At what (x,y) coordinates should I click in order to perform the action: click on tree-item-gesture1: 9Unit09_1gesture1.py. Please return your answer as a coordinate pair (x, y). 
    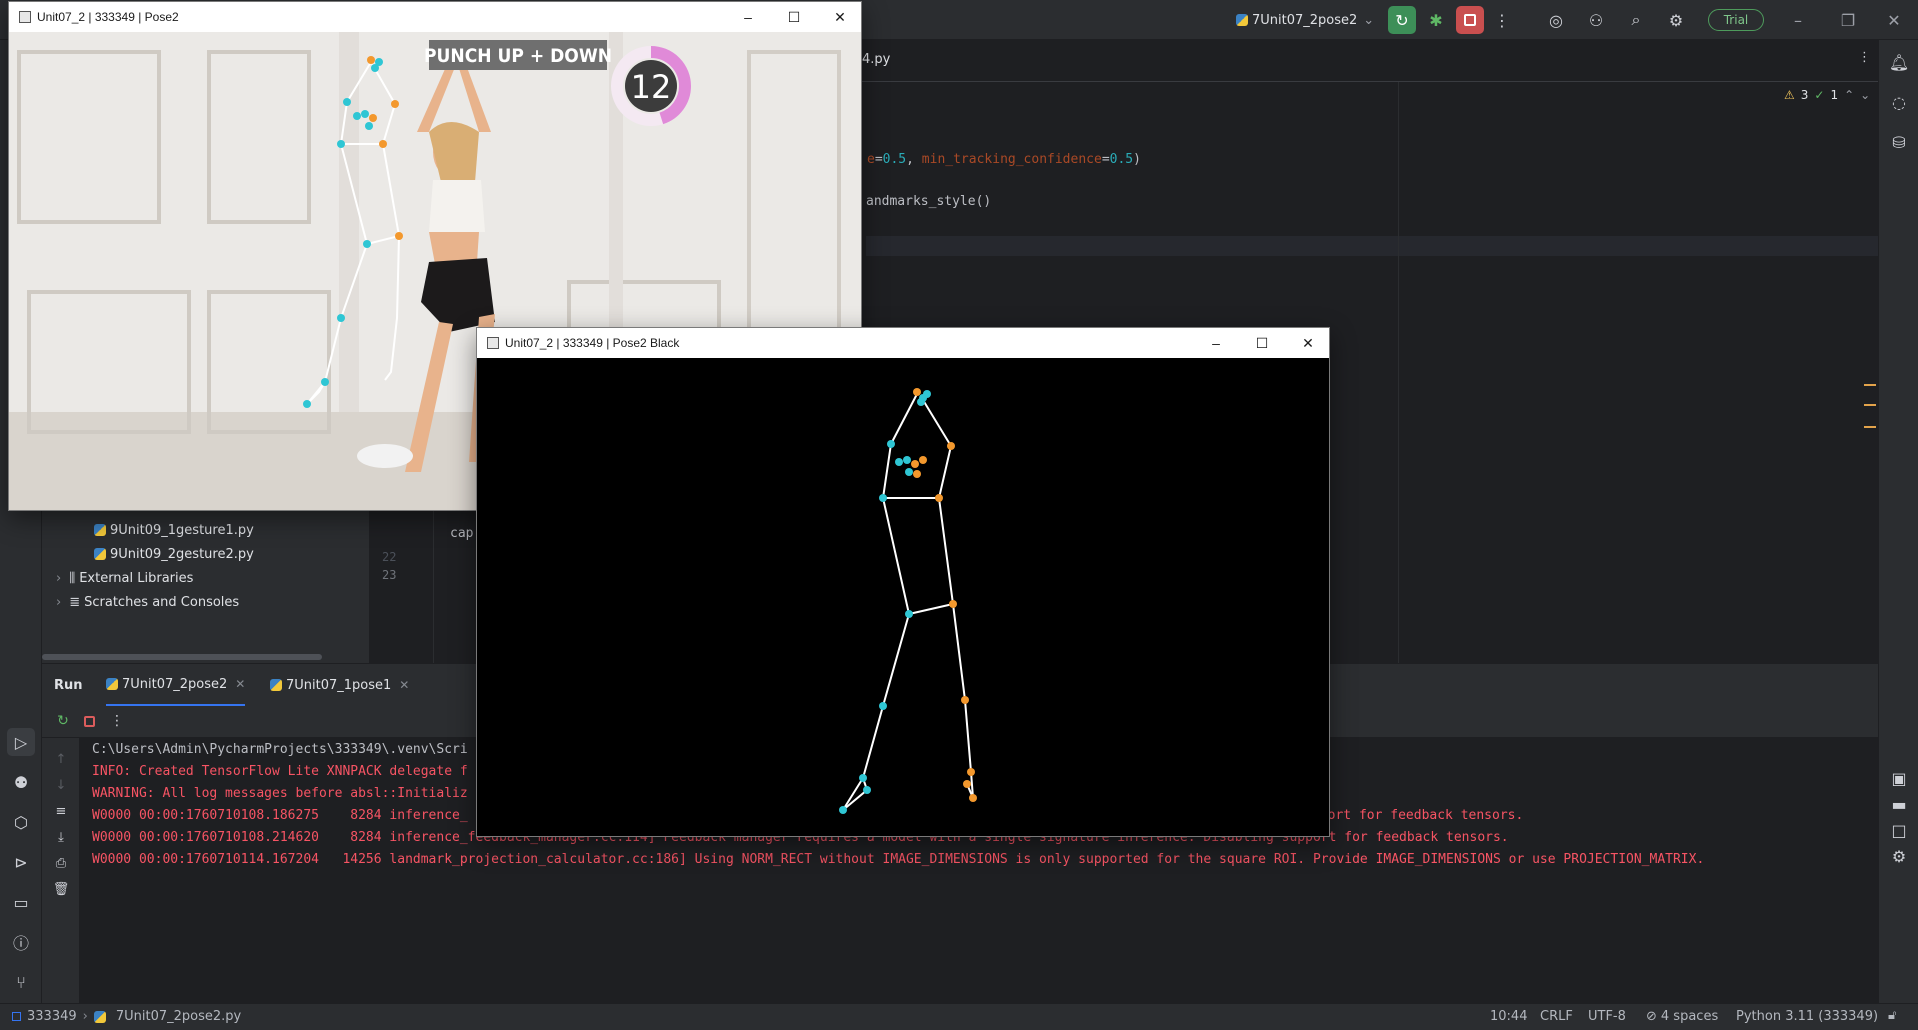
    Looking at the image, I should click on (174, 530).